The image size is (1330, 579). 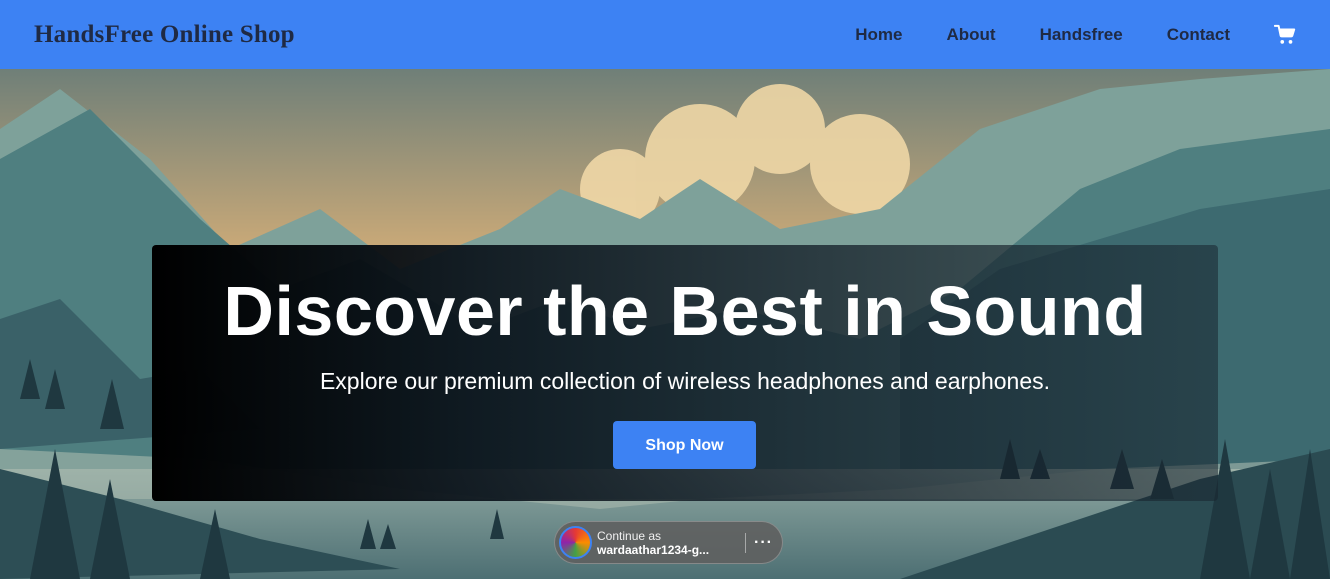 I want to click on divider, so click(x=745, y=542).